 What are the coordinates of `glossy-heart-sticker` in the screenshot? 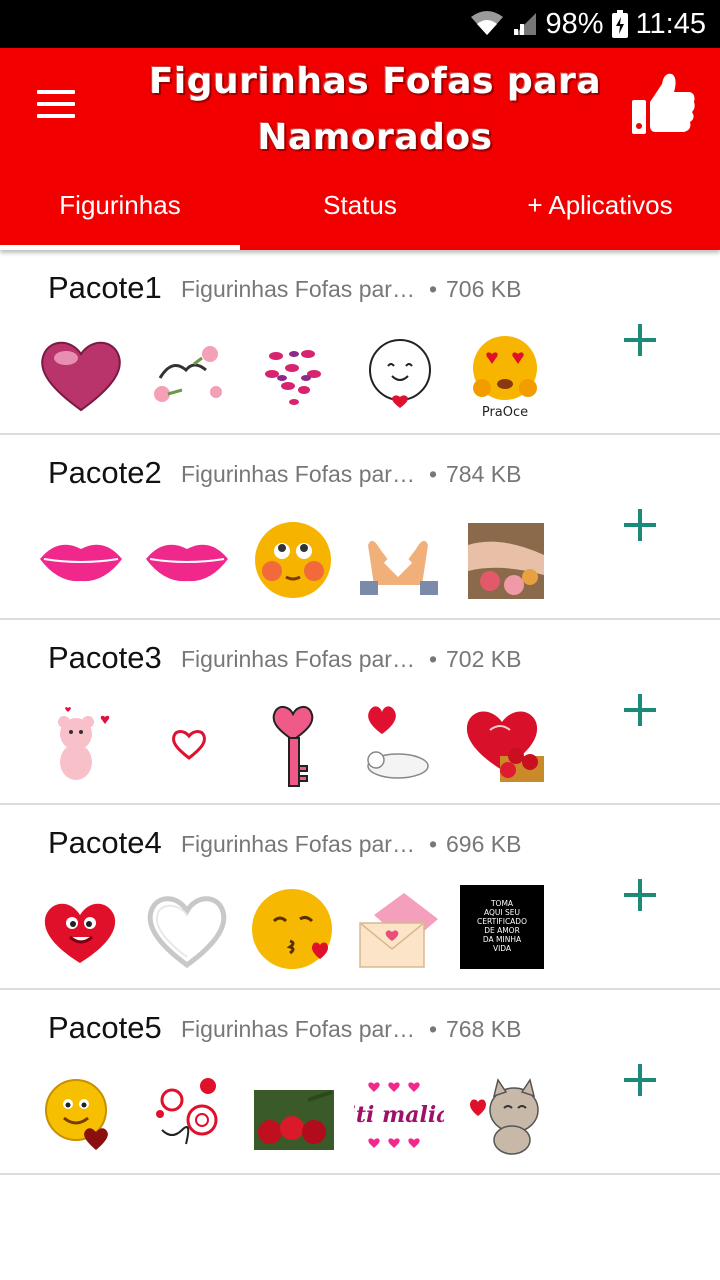 It's located at (81, 375).